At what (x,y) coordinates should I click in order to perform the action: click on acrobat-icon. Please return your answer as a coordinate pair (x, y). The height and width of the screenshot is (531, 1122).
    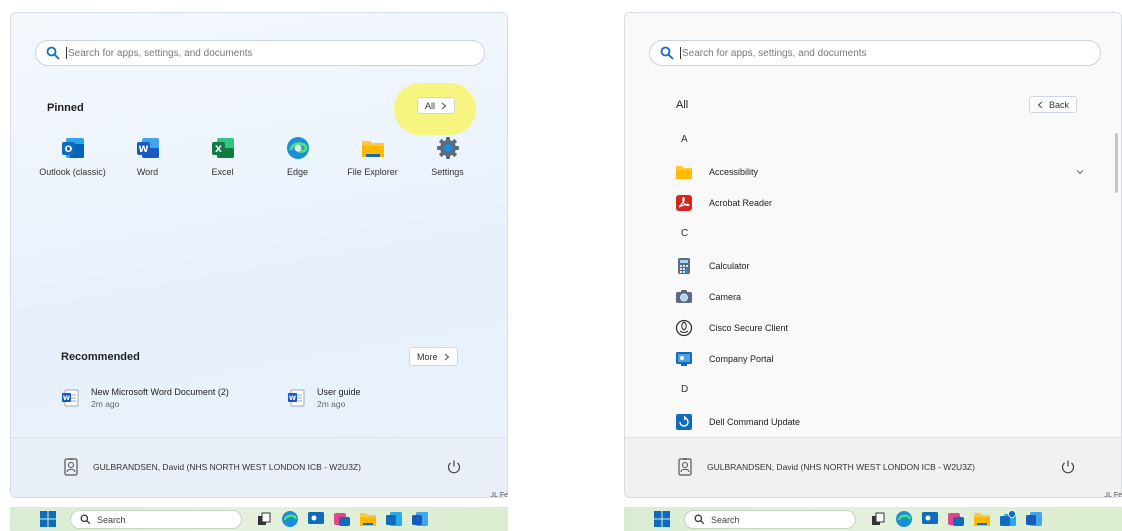
    Looking at the image, I should click on (684, 203).